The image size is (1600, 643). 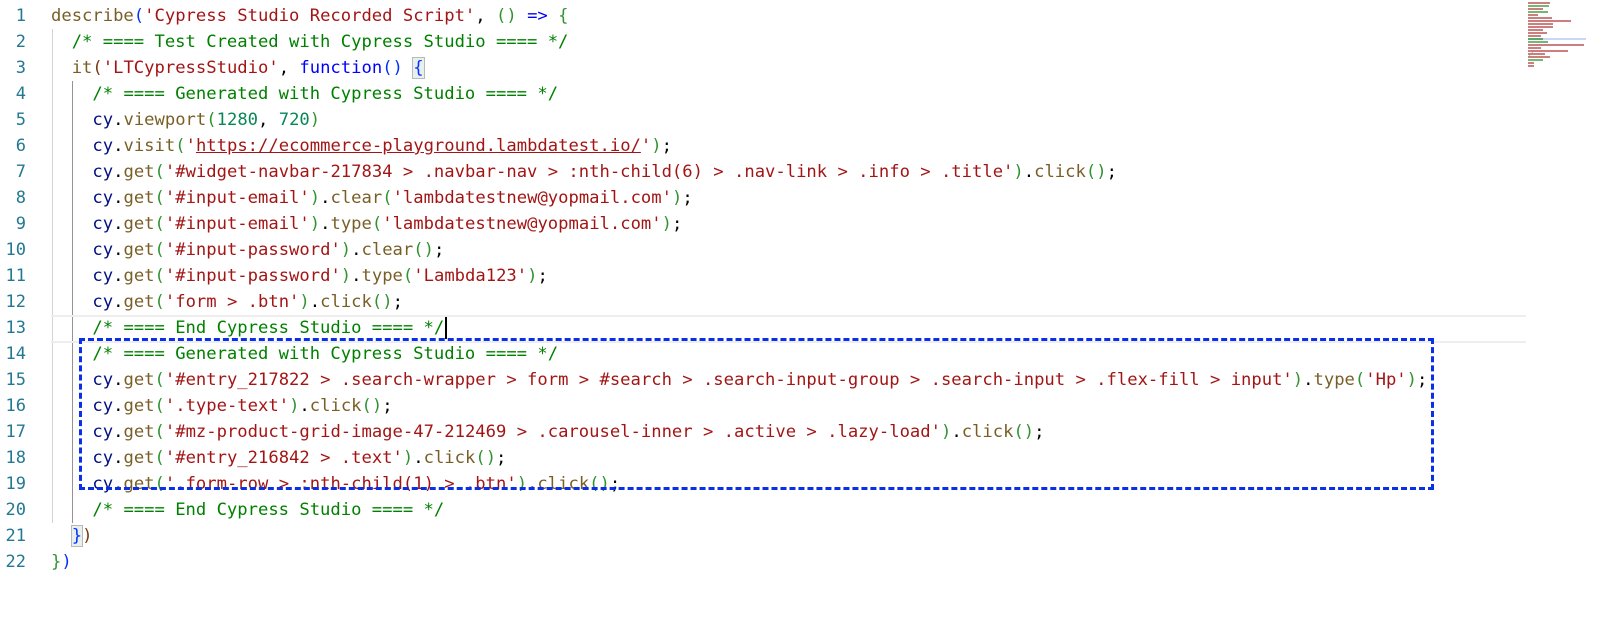 I want to click on code-token: 1280, so click(x=237, y=120).